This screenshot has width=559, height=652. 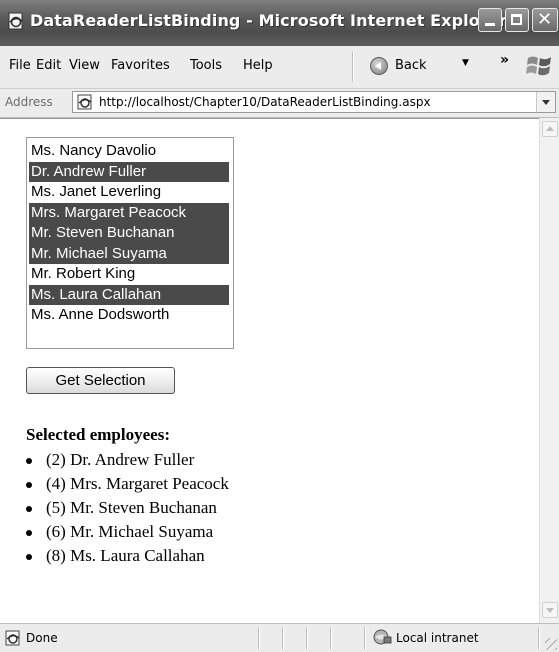 What do you see at coordinates (129, 192) in the screenshot?
I see `list-item: Ms. Janet Leverling` at bounding box center [129, 192].